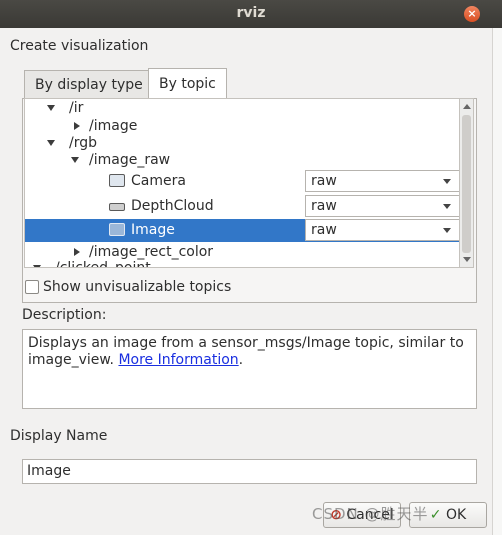 Image resolution: width=502 pixels, height=535 pixels. I want to click on description-label: Description:, so click(64, 315).